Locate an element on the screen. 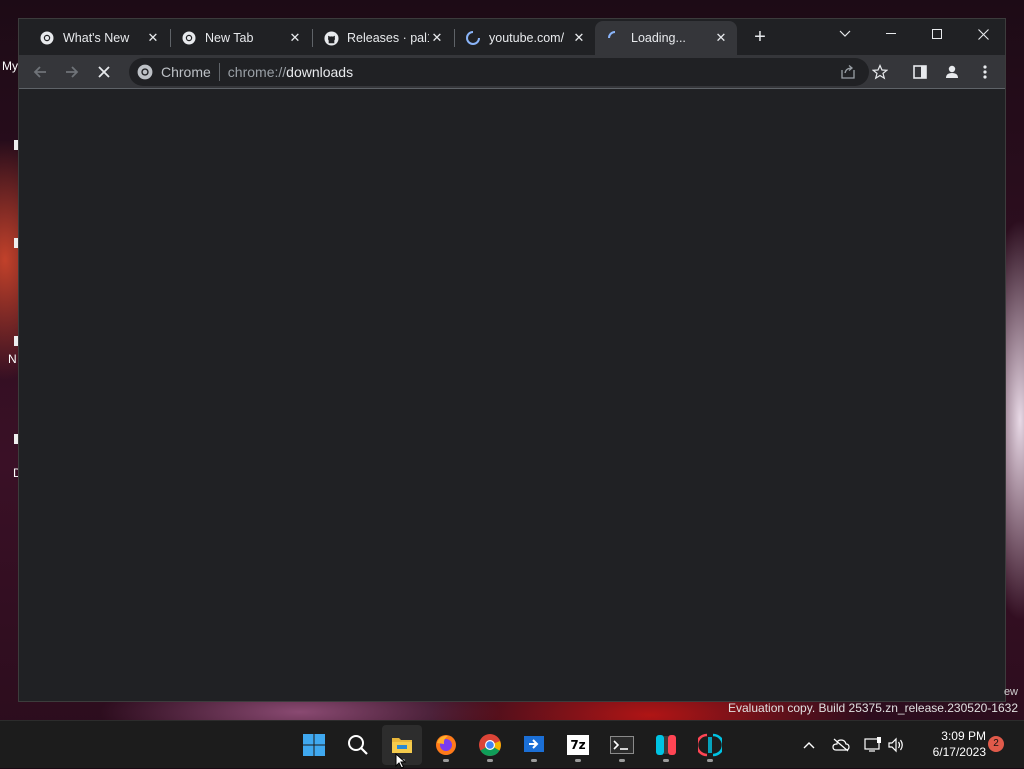 Image resolution: width=1024 pixels, height=769 pixels. chevron-up-icon is located at coordinates (809, 745).